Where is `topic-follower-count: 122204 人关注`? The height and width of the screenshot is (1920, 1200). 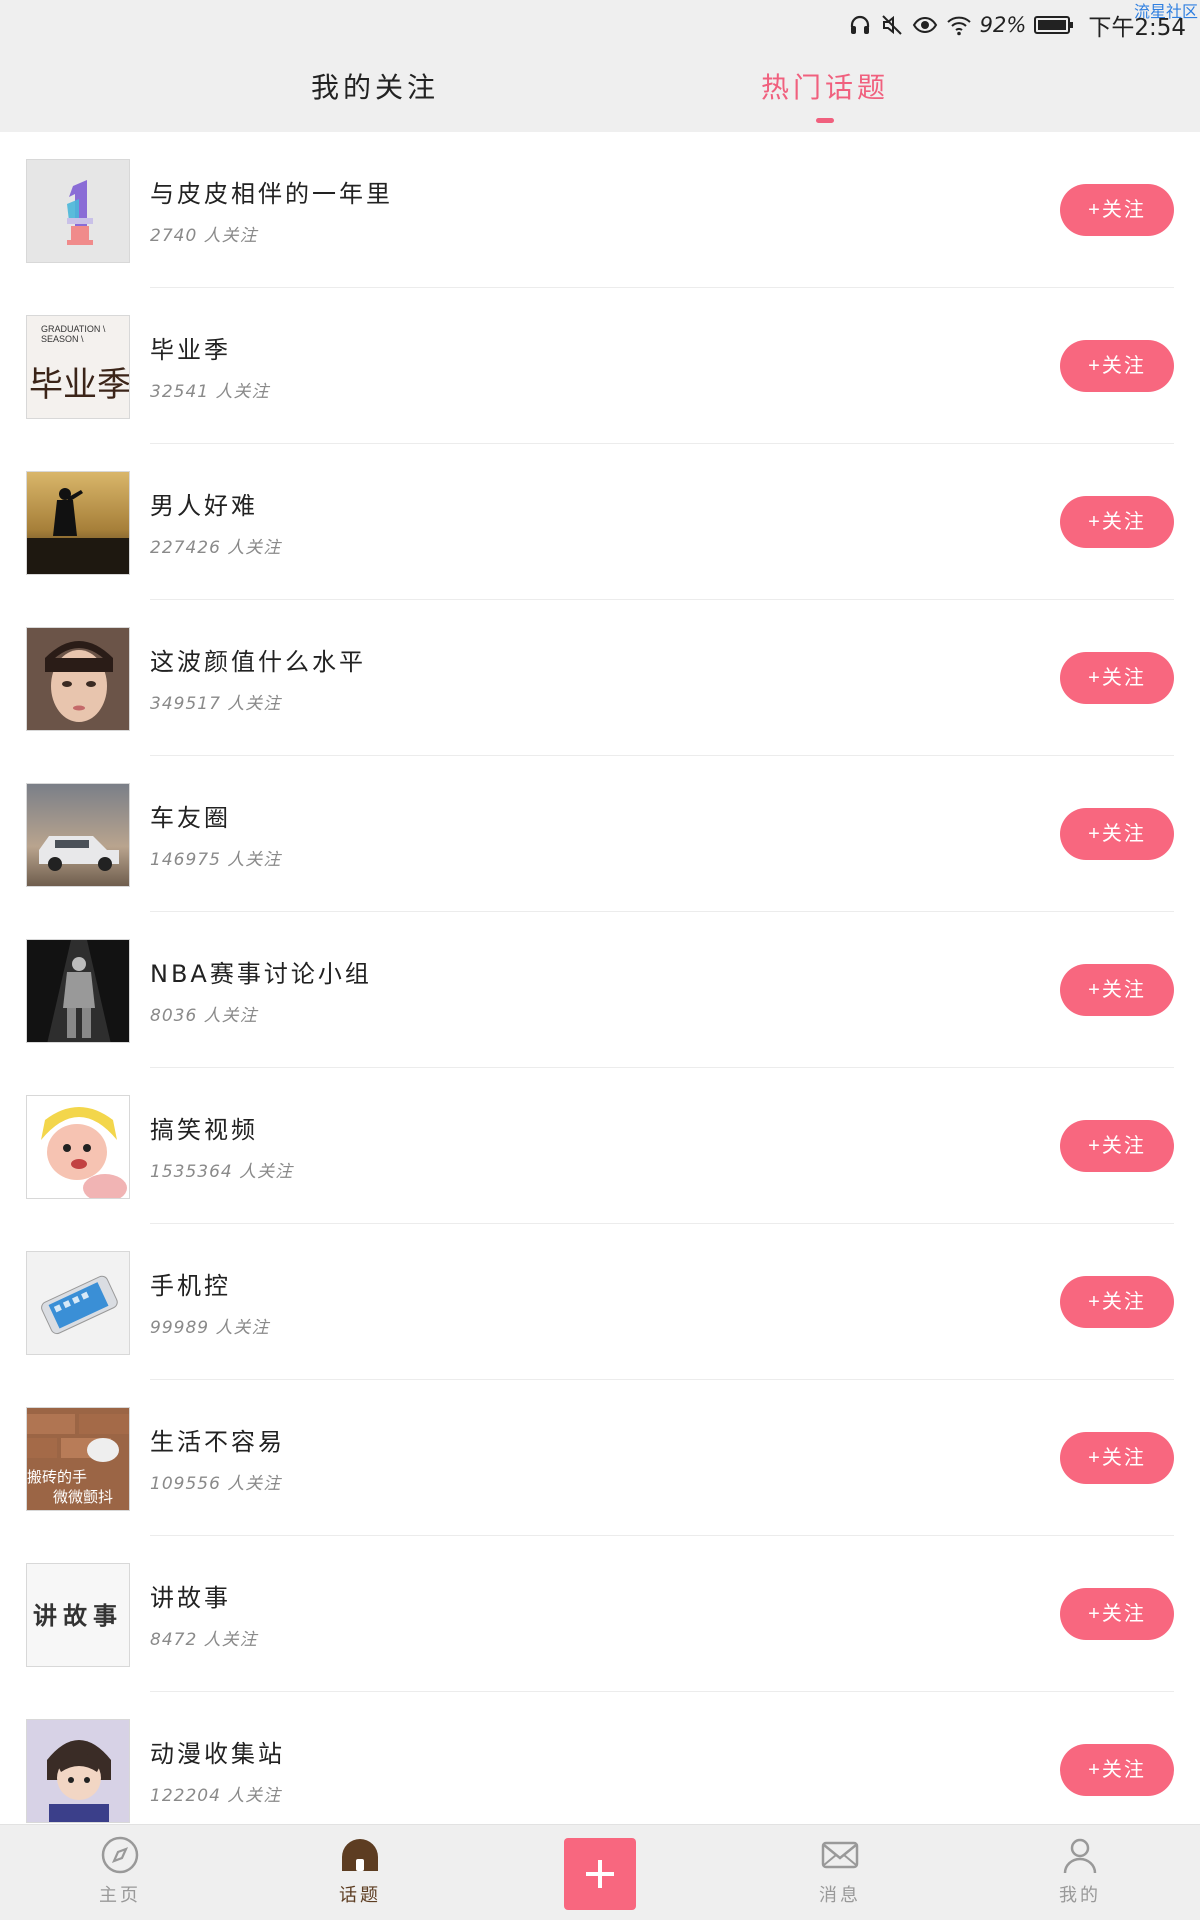
topic-follower-count: 122204 人关注 is located at coordinates (216, 1796).